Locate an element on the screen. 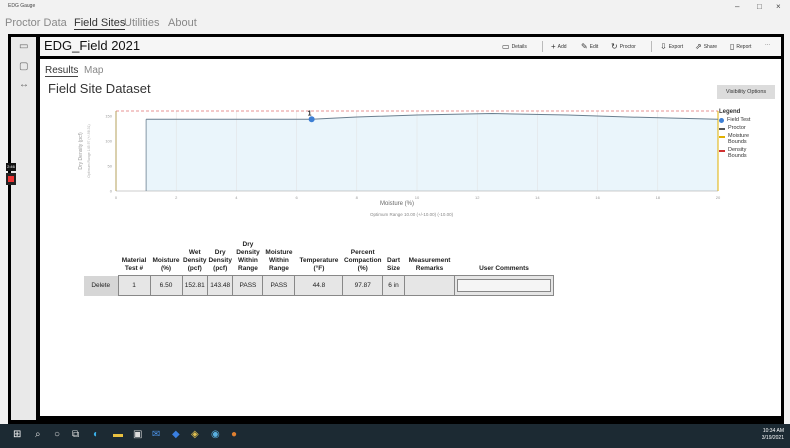  delete-button: Delete is located at coordinates (101, 285).